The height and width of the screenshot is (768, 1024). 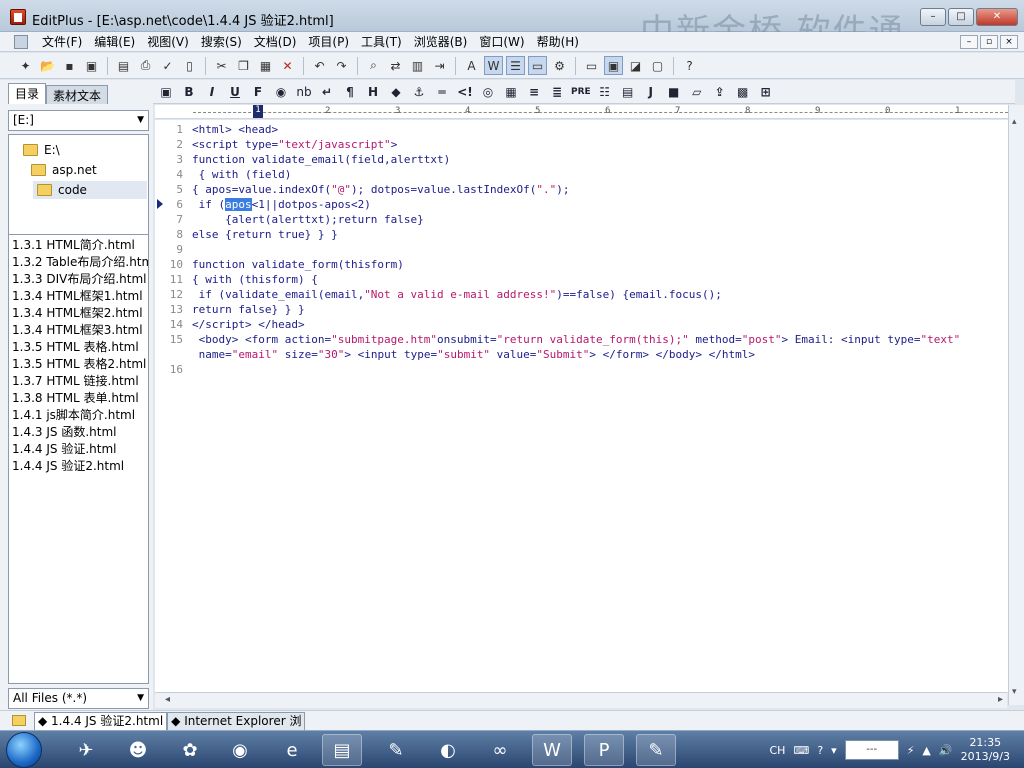 I want to click on start-button, so click(x=24, y=750).